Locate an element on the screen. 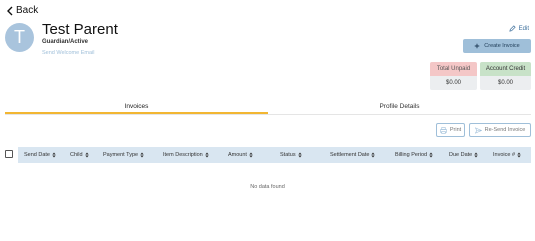  empty-state: No data found is located at coordinates (267, 187).